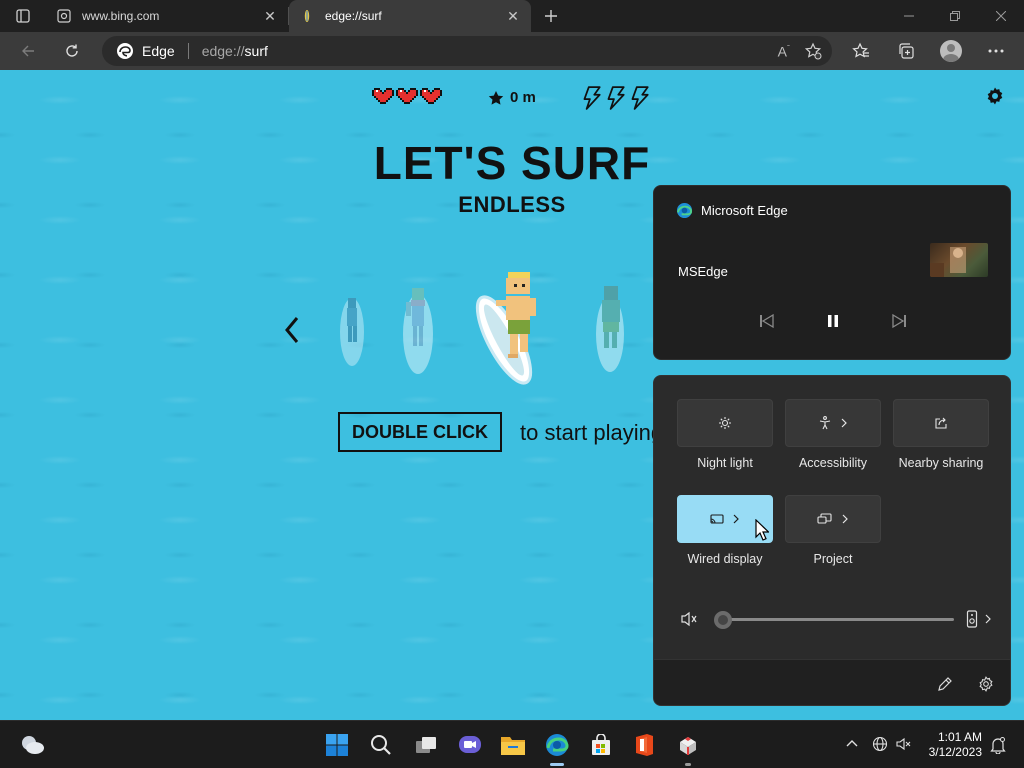 The image size is (1024, 768). Describe the element at coordinates (508, 330) in the screenshot. I see `character-selected-surfer` at that location.